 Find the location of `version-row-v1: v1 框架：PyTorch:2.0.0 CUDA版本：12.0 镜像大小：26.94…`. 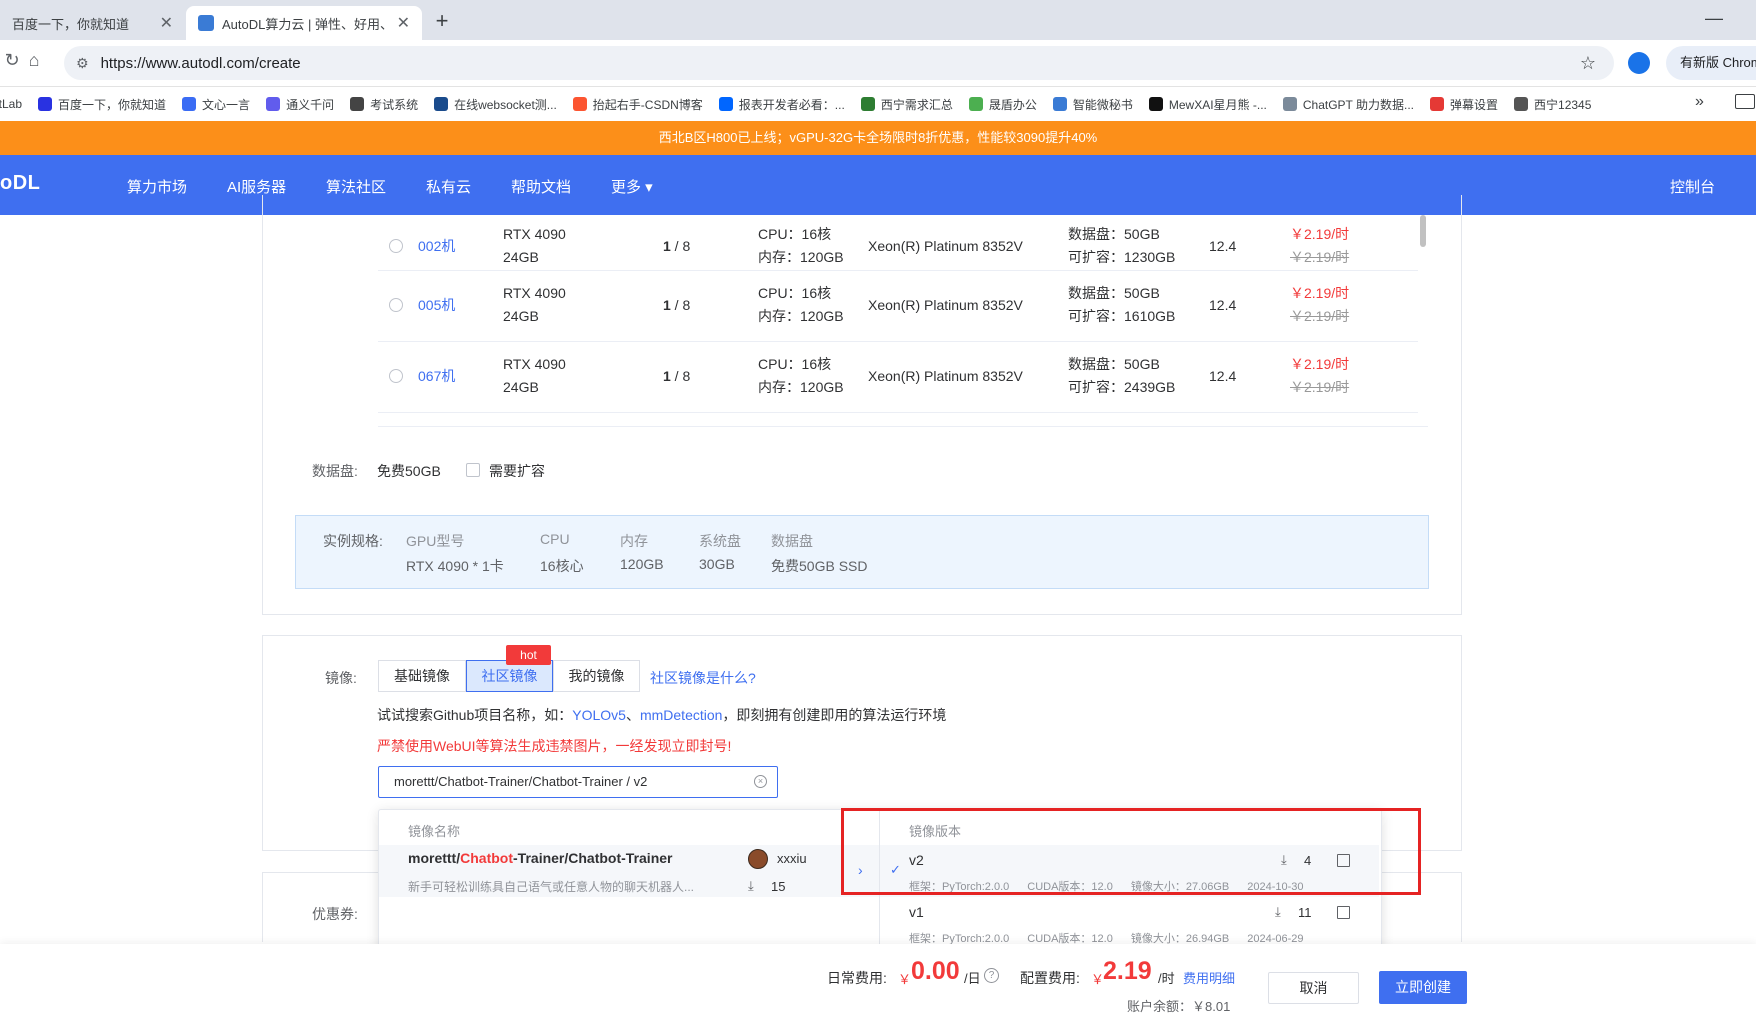

version-row-v1: v1 框架：PyTorch:2.0.0 CUDA版本：12.0 镜像大小：26.94… is located at coordinates (1129, 923).